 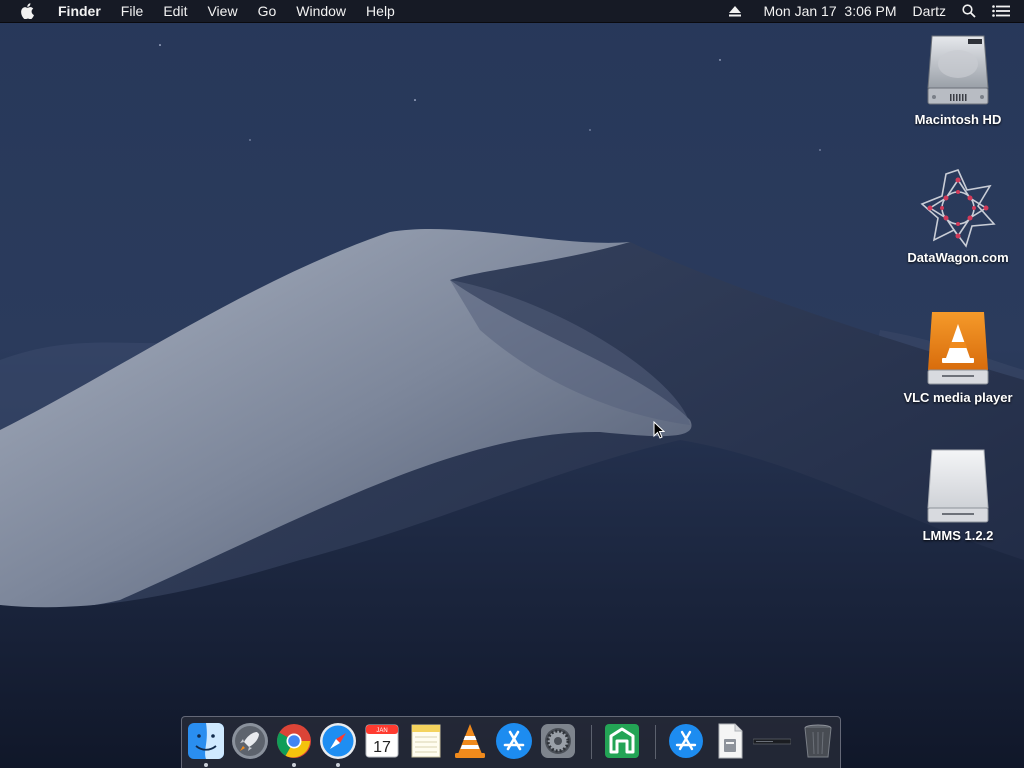 I want to click on dock-stack, so click(x=772, y=741).